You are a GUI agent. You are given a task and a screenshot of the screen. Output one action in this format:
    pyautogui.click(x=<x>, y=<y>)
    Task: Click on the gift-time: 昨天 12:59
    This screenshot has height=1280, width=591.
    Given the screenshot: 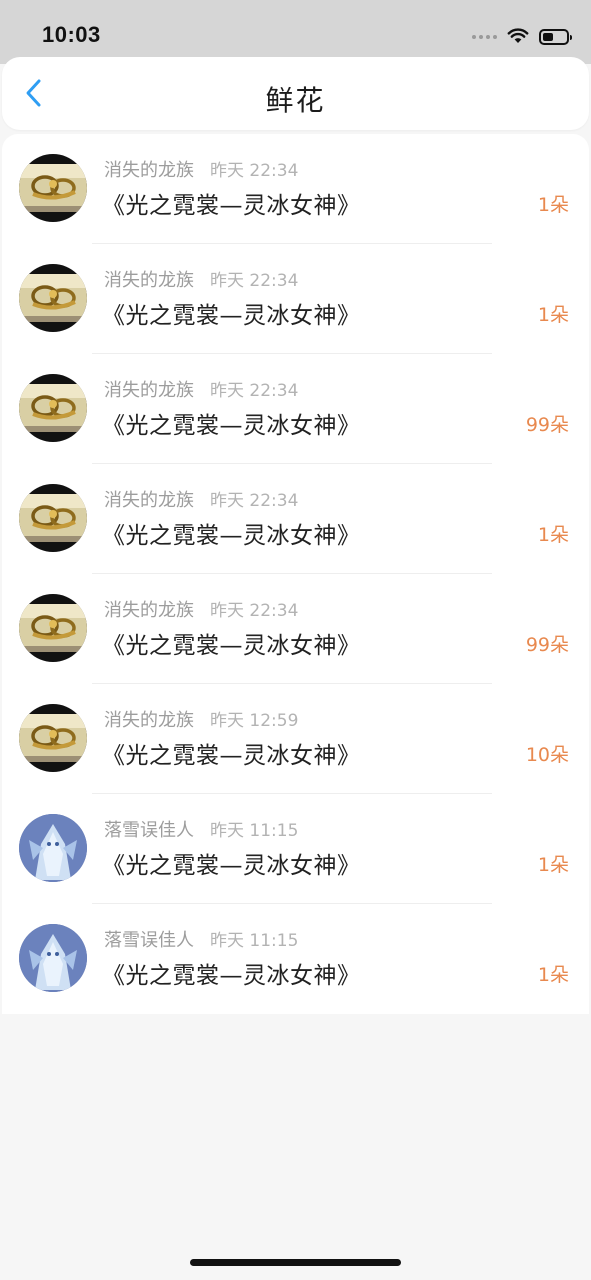 What is the action you would take?
    pyautogui.click(x=254, y=721)
    